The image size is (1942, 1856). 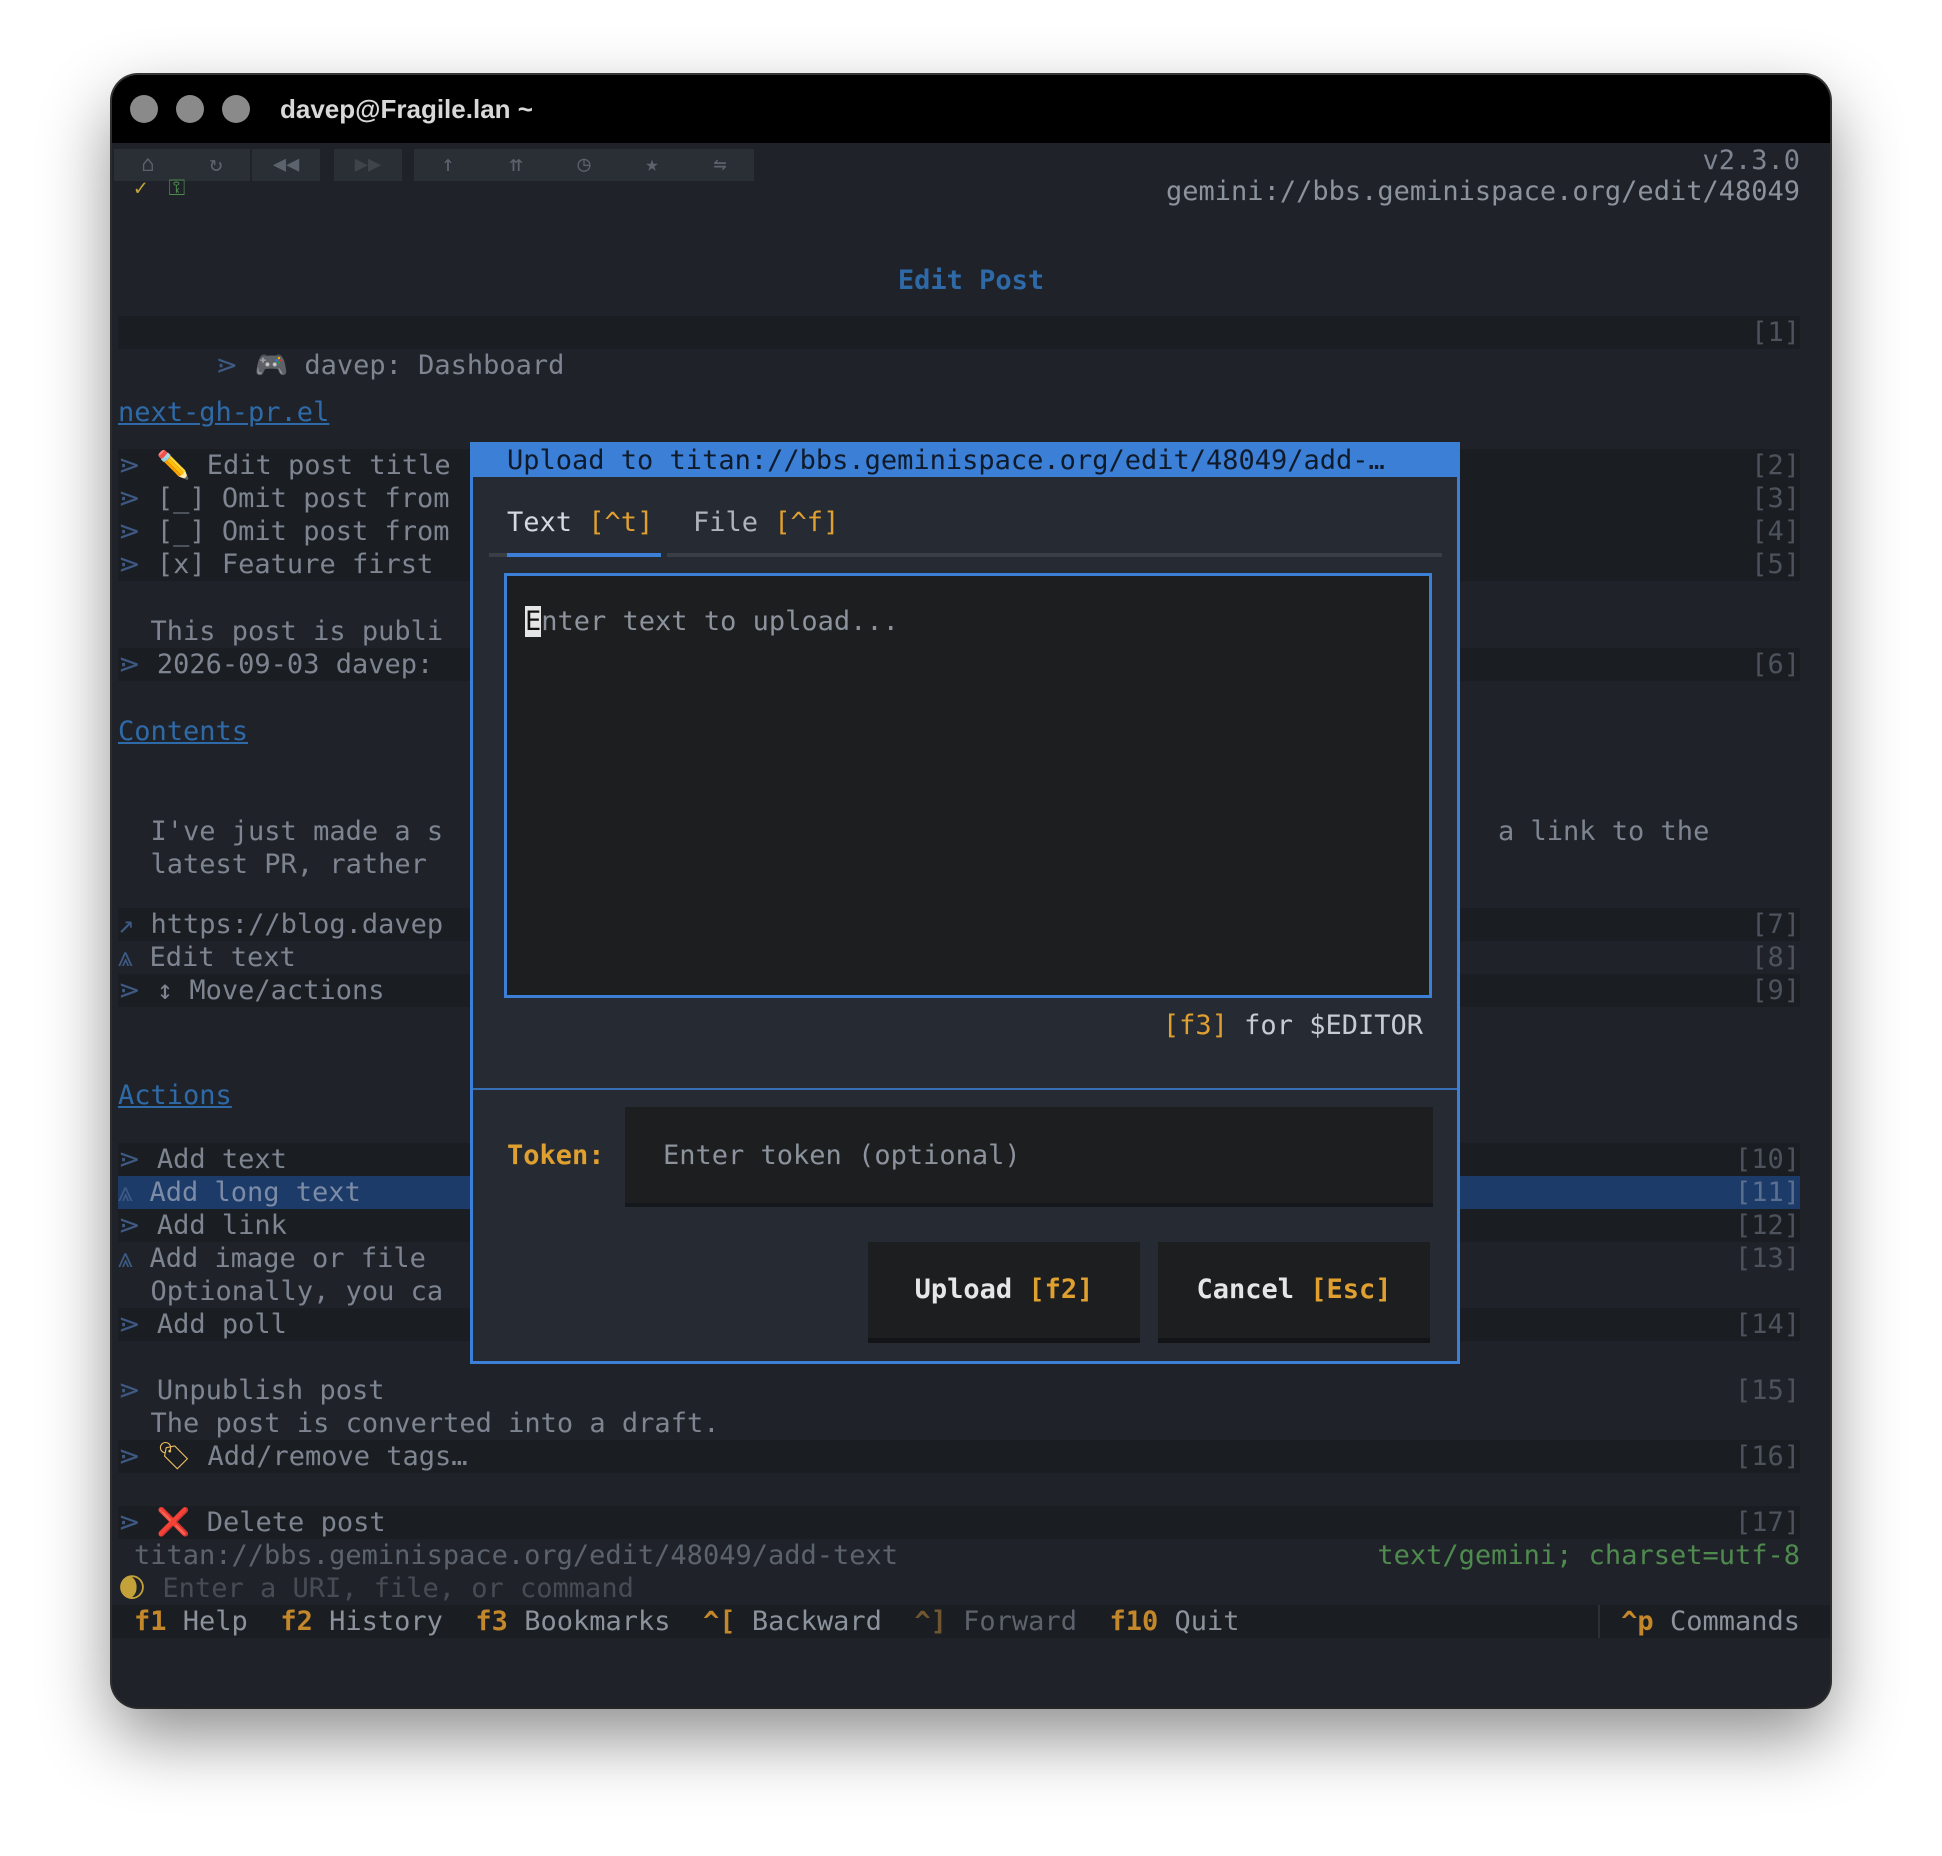 I want to click on link-label: ↕ Move/actions, so click(x=270, y=990).